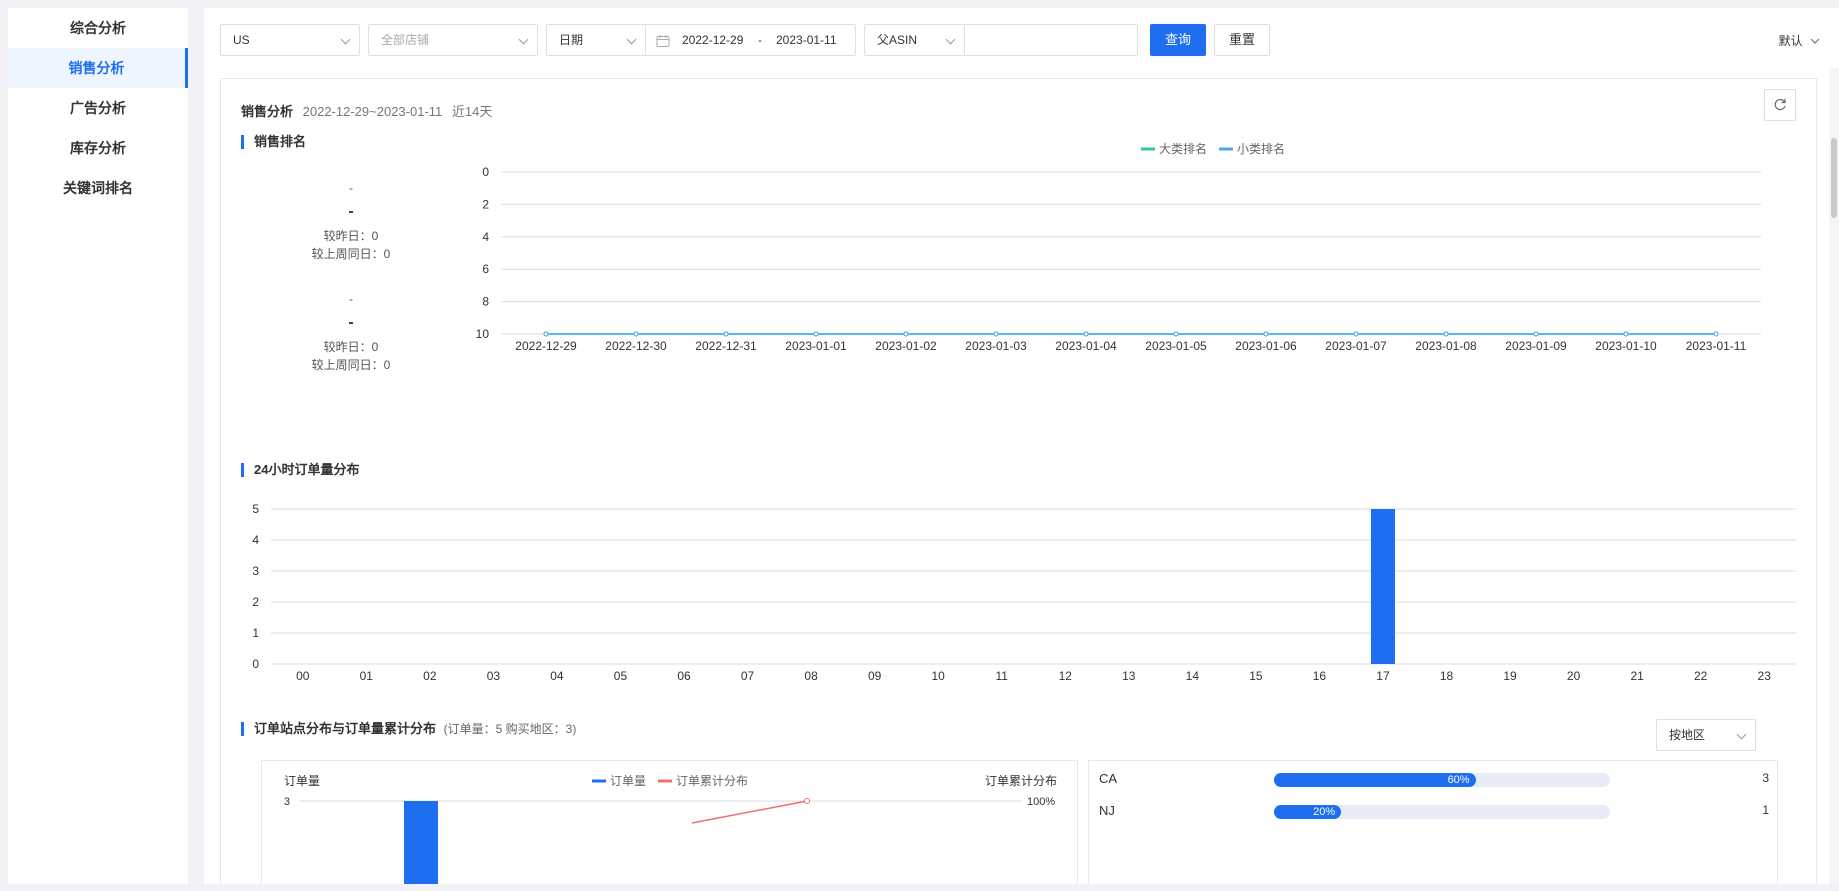 The width and height of the screenshot is (1839, 891). I want to click on scrollbar-thumb, so click(1834, 178).